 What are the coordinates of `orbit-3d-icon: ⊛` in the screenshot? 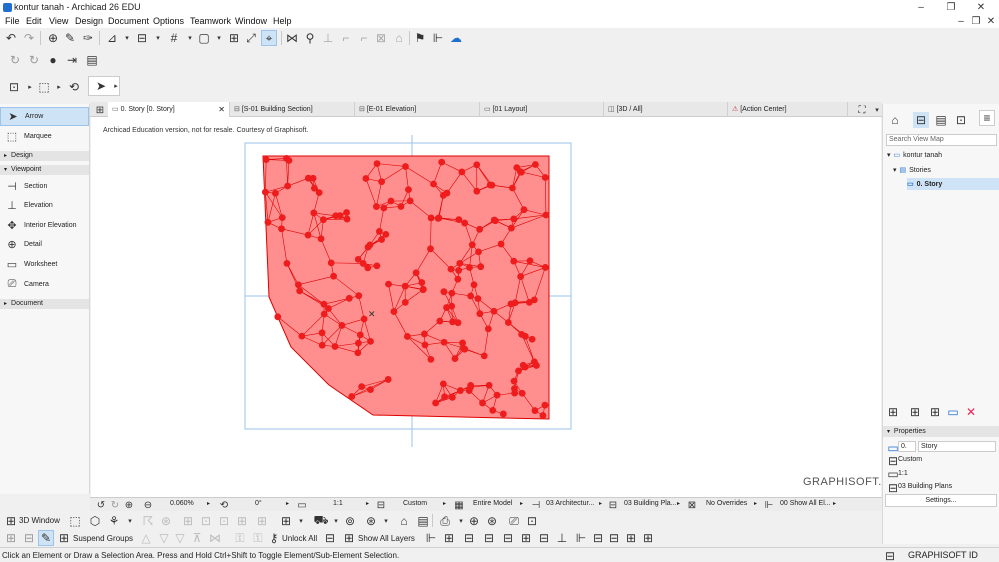 It's located at (166, 521).